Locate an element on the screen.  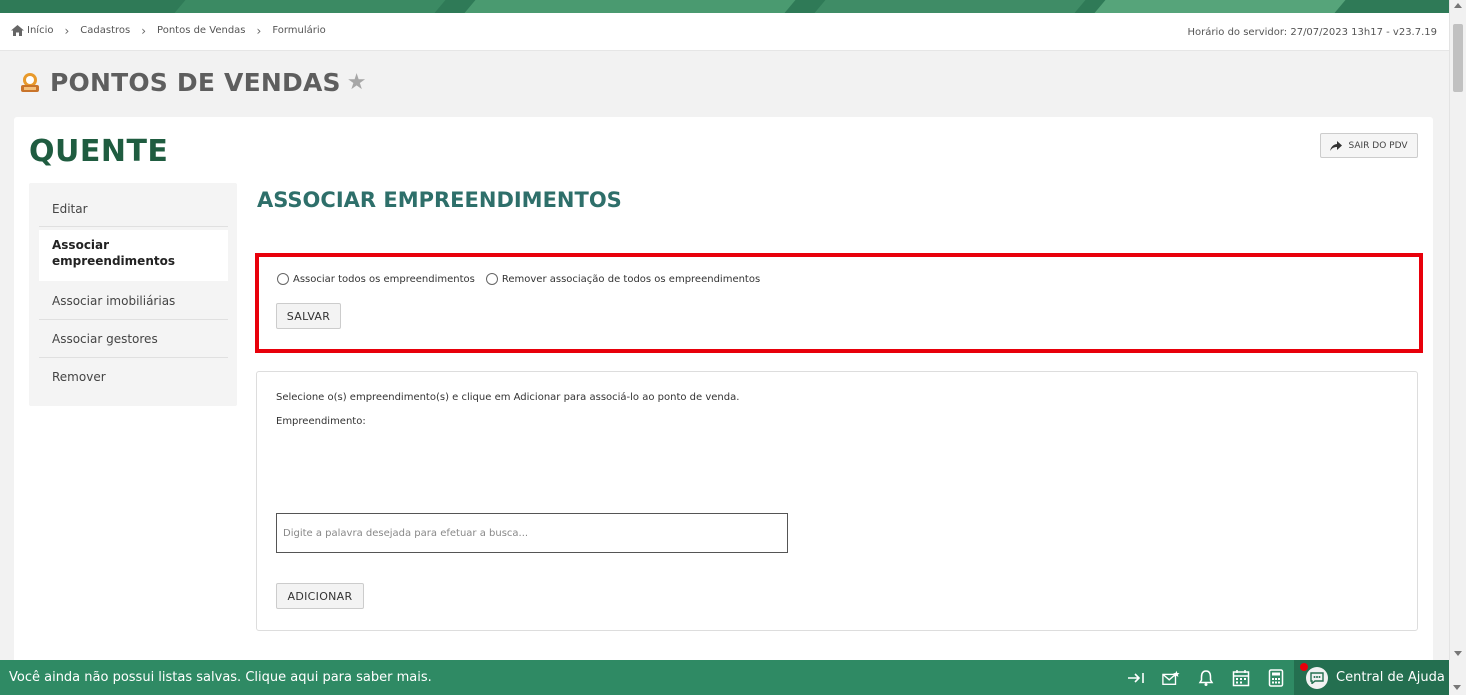
side-menu-item-associar-gestores: Associar gestores is located at coordinates (133, 339).